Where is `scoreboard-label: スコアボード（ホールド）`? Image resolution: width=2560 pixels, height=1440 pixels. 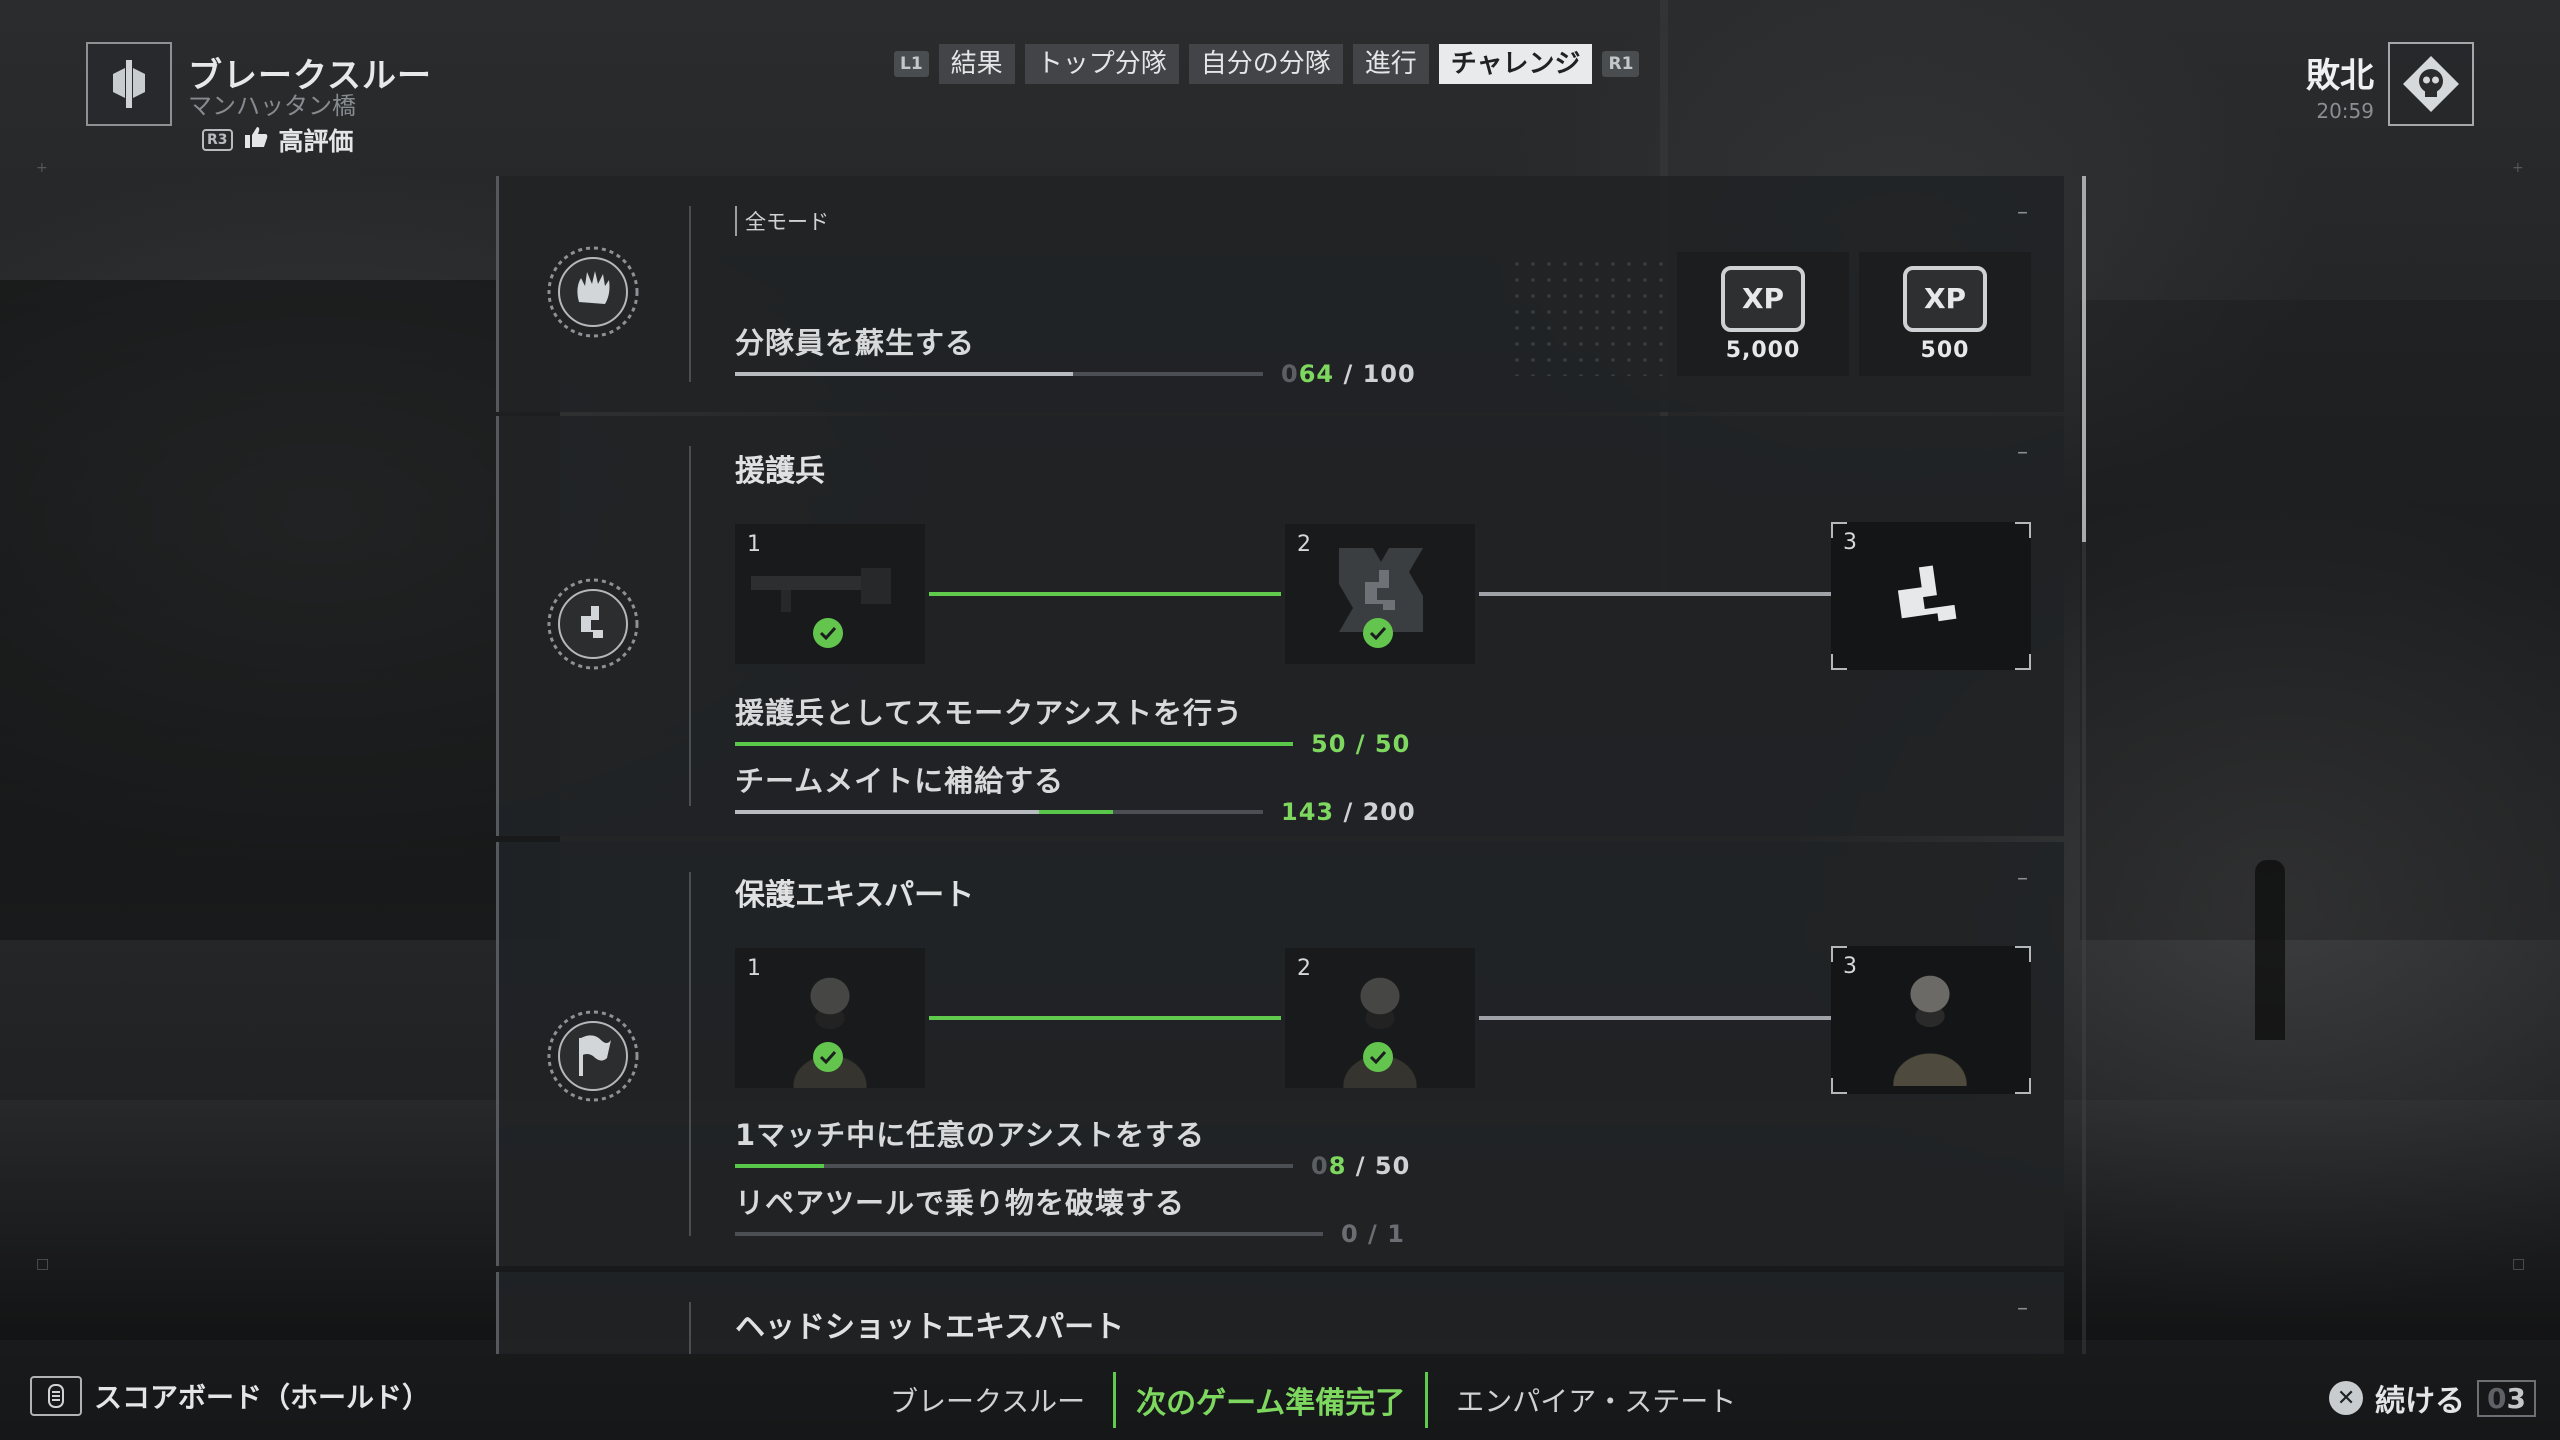
scoreboard-label: スコアボード（ホールド） is located at coordinates (262, 1397).